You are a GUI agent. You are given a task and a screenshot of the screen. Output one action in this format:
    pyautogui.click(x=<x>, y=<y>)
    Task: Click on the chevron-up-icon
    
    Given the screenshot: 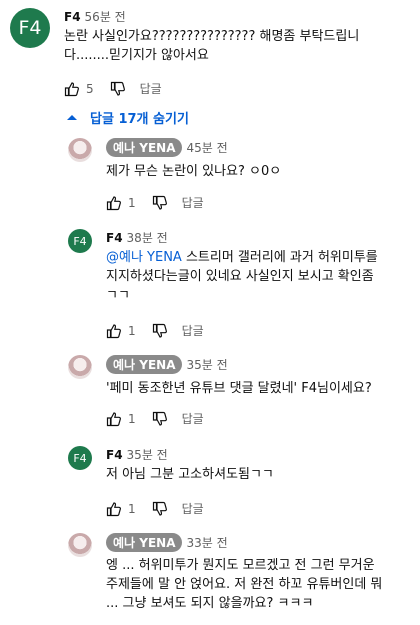 What is the action you would take?
    pyautogui.click(x=72, y=117)
    